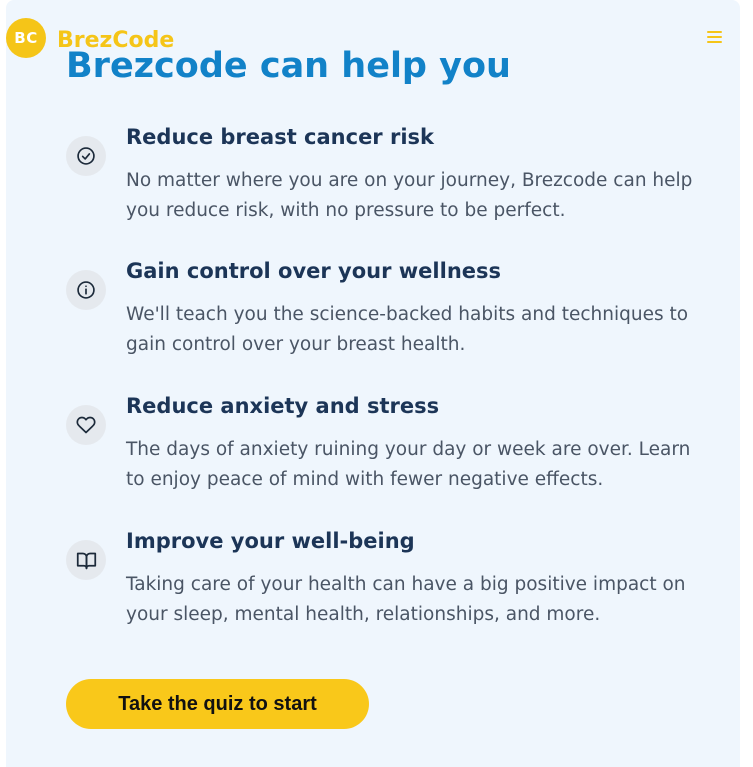  I want to click on page-heading: Brezcode can help you, so click(288, 66).